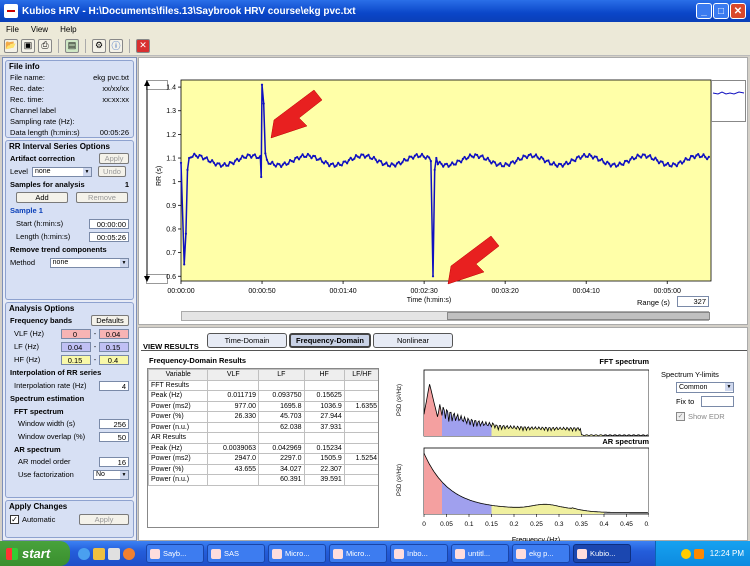 The width and height of the screenshot is (750, 566). What do you see at coordinates (114, 346) in the screenshot?
I see `lf-high-field: 0.15` at bounding box center [114, 346].